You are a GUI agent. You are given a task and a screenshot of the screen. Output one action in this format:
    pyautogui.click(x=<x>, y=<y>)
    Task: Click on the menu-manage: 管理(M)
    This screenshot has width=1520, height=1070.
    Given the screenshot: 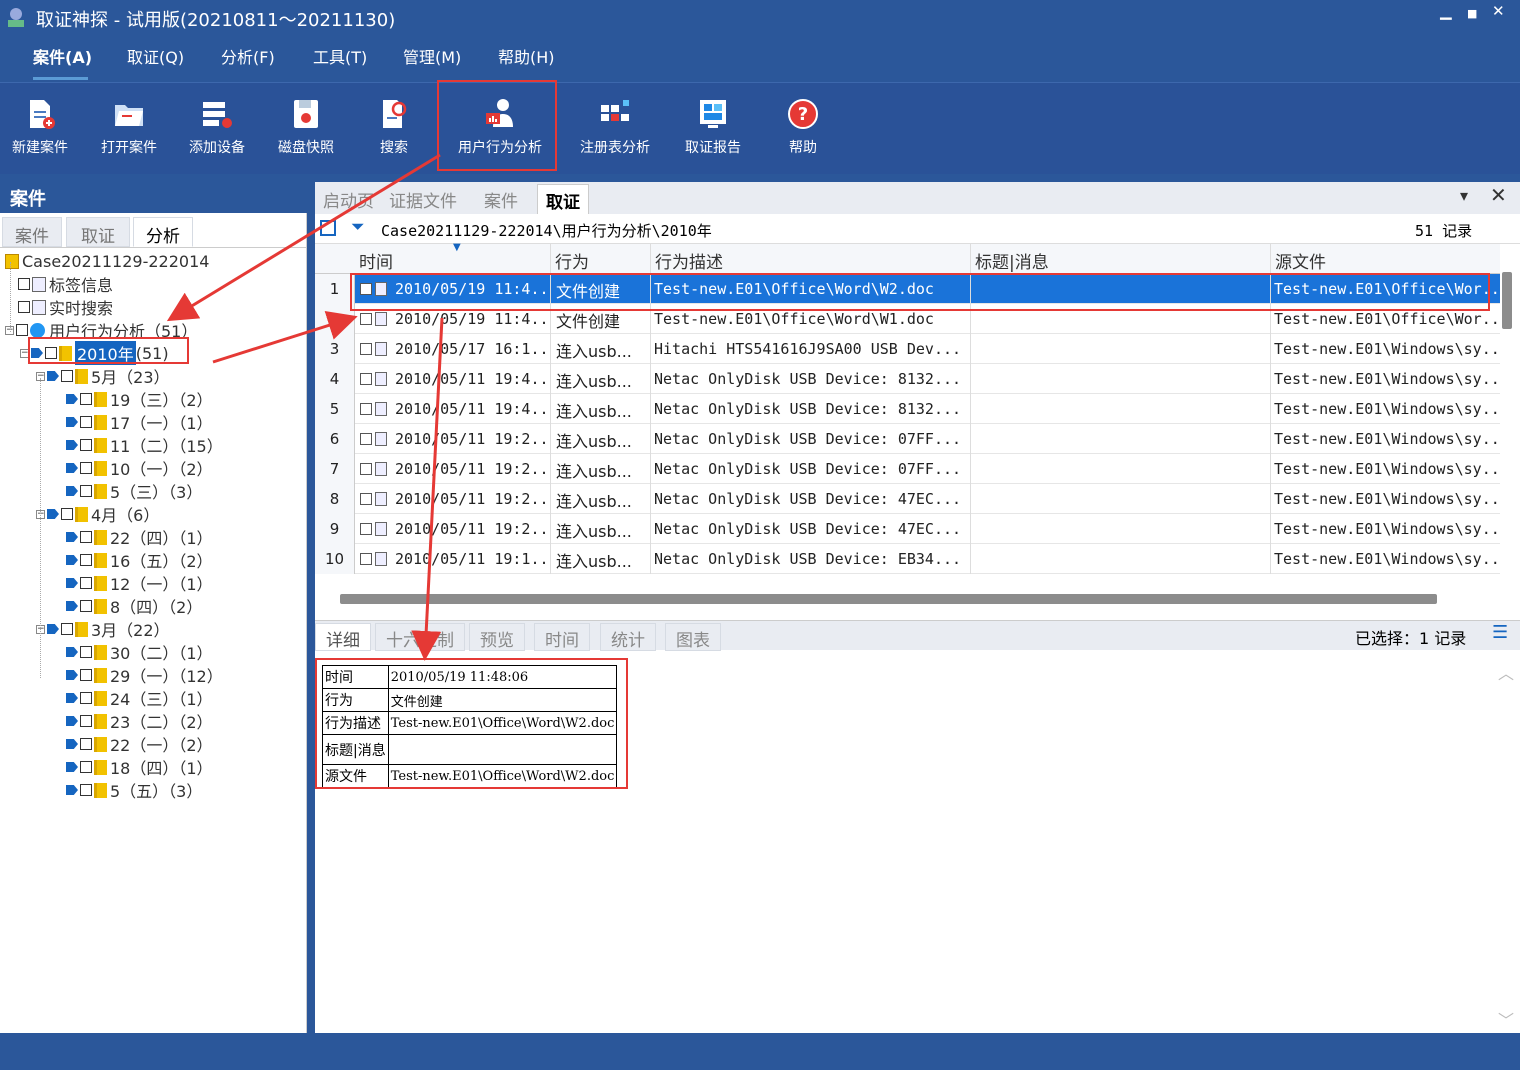 What is the action you would take?
    pyautogui.click(x=432, y=56)
    